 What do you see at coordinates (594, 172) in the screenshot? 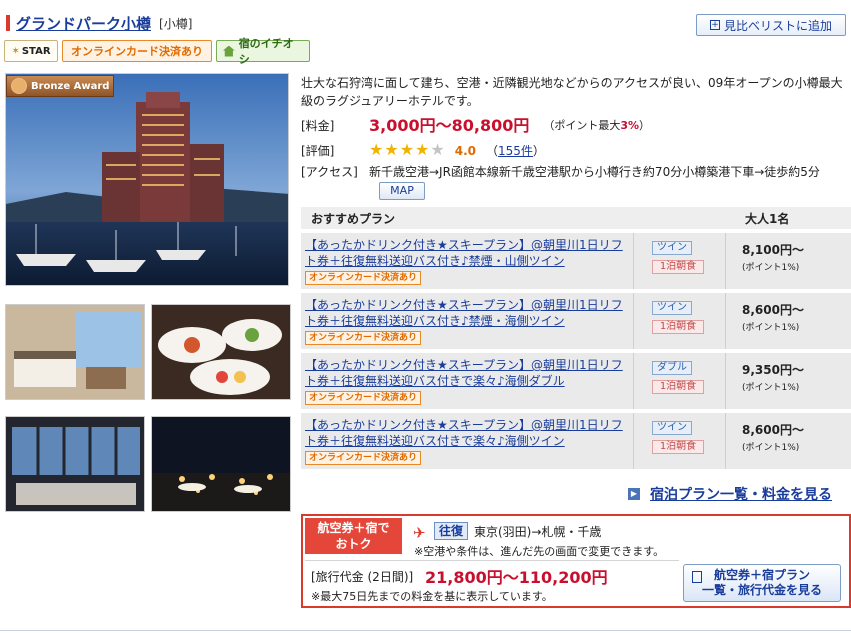
I see `access-text: 新千歳空港→JR函館本線新千歳空港駅から小樽行き約70分小樽築港下車→徒歩約5分` at bounding box center [594, 172].